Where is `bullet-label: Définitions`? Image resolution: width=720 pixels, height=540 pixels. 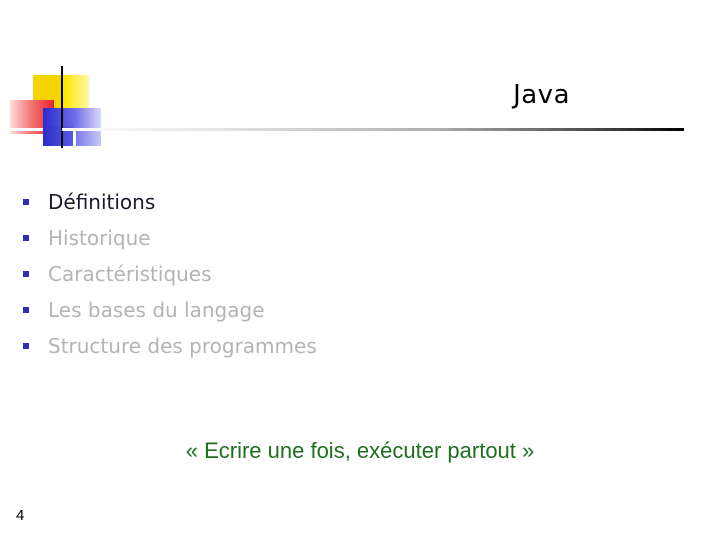 bullet-label: Définitions is located at coordinates (102, 202).